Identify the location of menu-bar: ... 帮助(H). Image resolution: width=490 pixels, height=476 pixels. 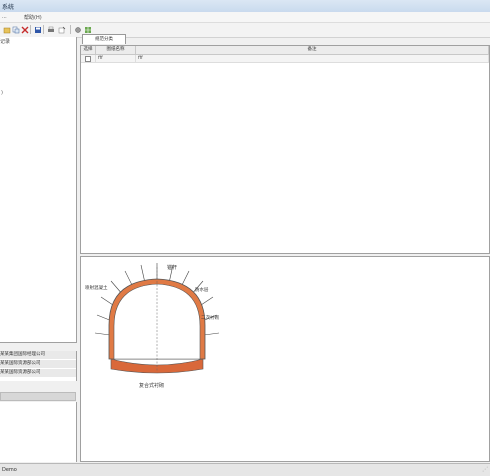
(245, 17).